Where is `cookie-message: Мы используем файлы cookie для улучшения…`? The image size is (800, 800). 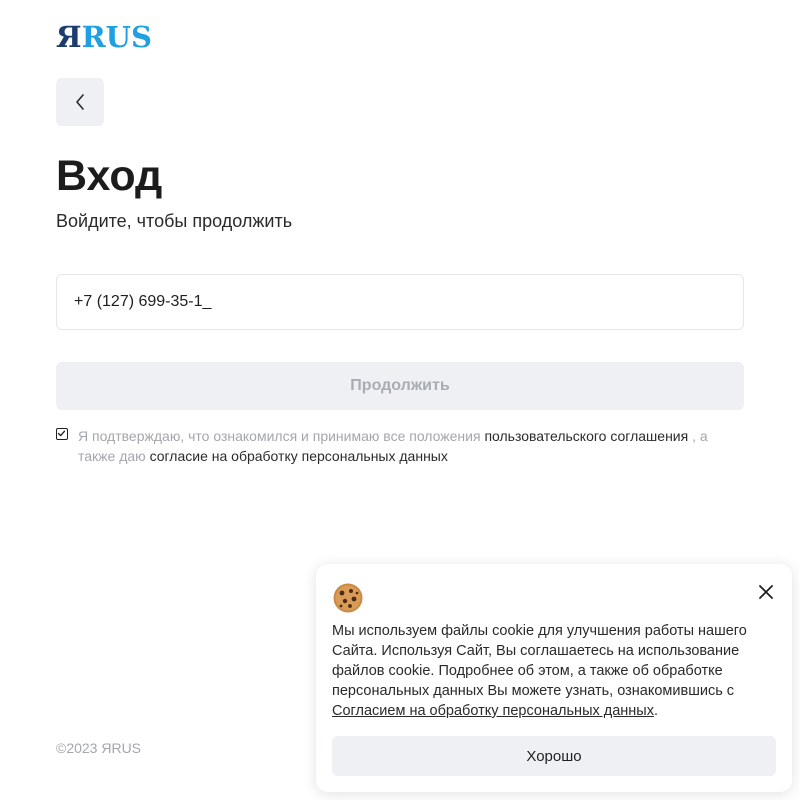 cookie-message: Мы используем файлы cookie для улучшения… is located at coordinates (552, 671).